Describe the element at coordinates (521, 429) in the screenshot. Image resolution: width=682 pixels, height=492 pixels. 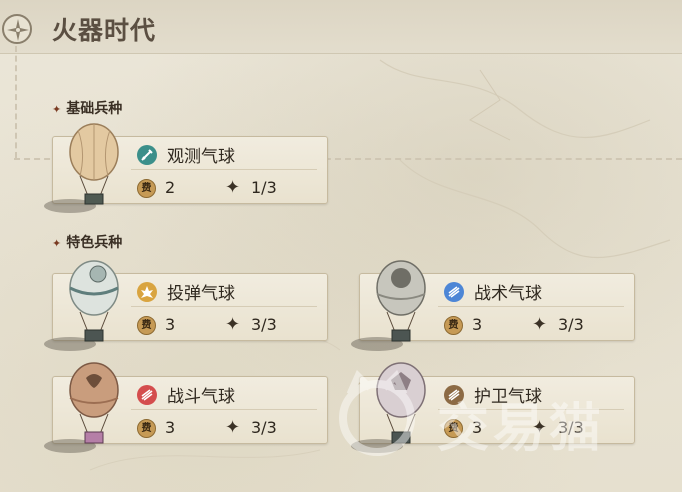
I see `watermark-text: 交易猫` at that location.